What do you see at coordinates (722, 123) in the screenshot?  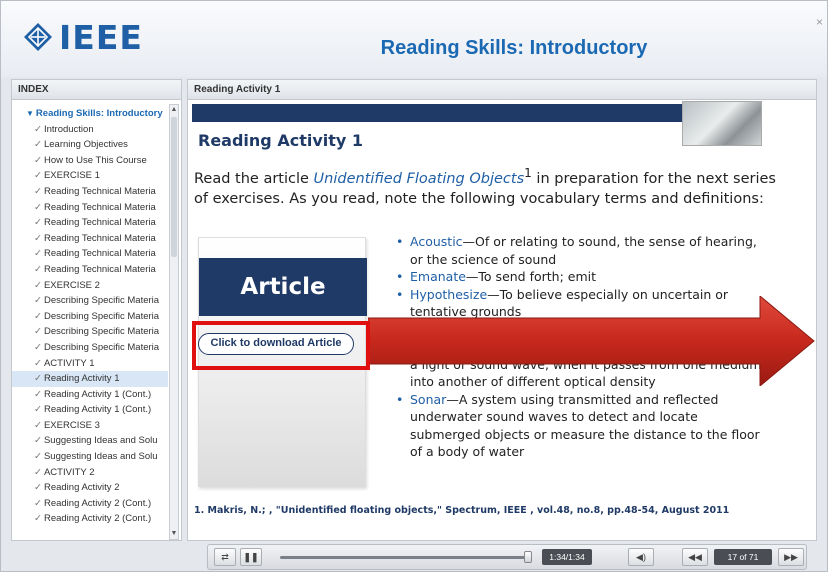 I see `slide-header-photo` at bounding box center [722, 123].